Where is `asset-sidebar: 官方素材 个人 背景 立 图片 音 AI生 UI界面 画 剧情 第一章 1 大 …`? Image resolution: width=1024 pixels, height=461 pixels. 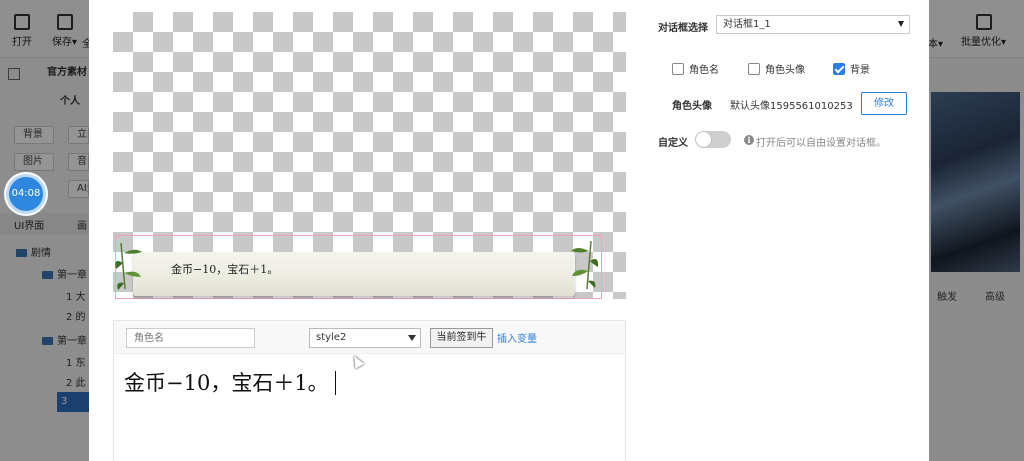
asset-sidebar: 官方素材 个人 背景 立 图片 音 AI生 UI界面 画 剧情 第一章 1 大 … is located at coordinates (44, 259).